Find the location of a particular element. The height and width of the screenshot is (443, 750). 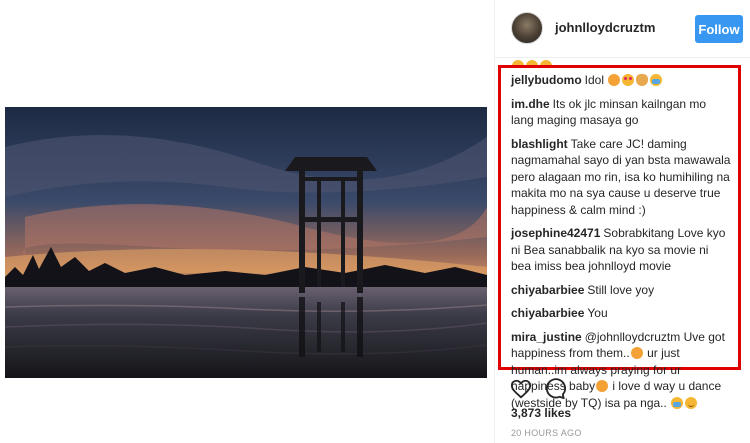

comment-username: mira_justine is located at coordinates (546, 337).